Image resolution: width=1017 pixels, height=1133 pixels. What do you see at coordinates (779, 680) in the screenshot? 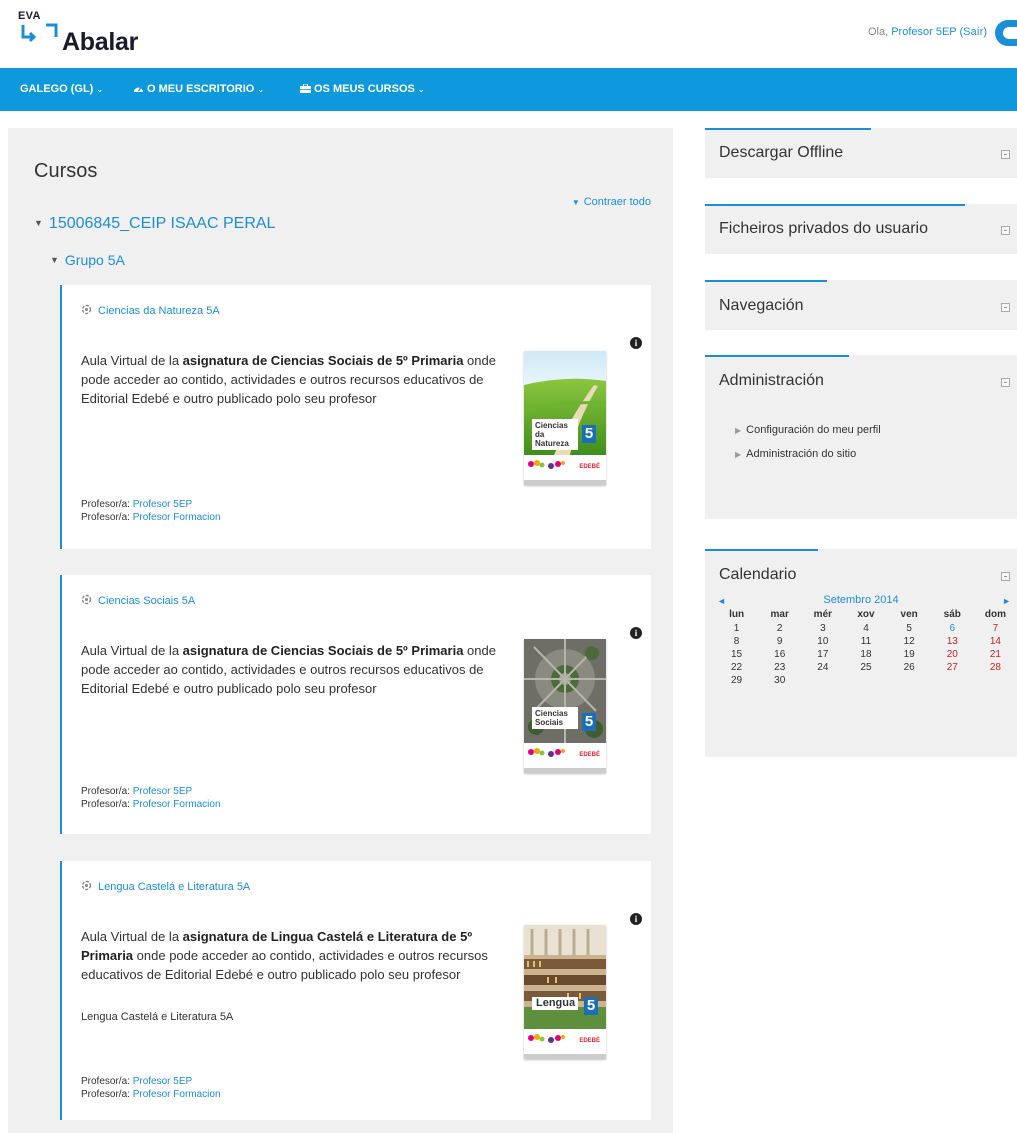
I see `calendar-day: 30` at bounding box center [779, 680].